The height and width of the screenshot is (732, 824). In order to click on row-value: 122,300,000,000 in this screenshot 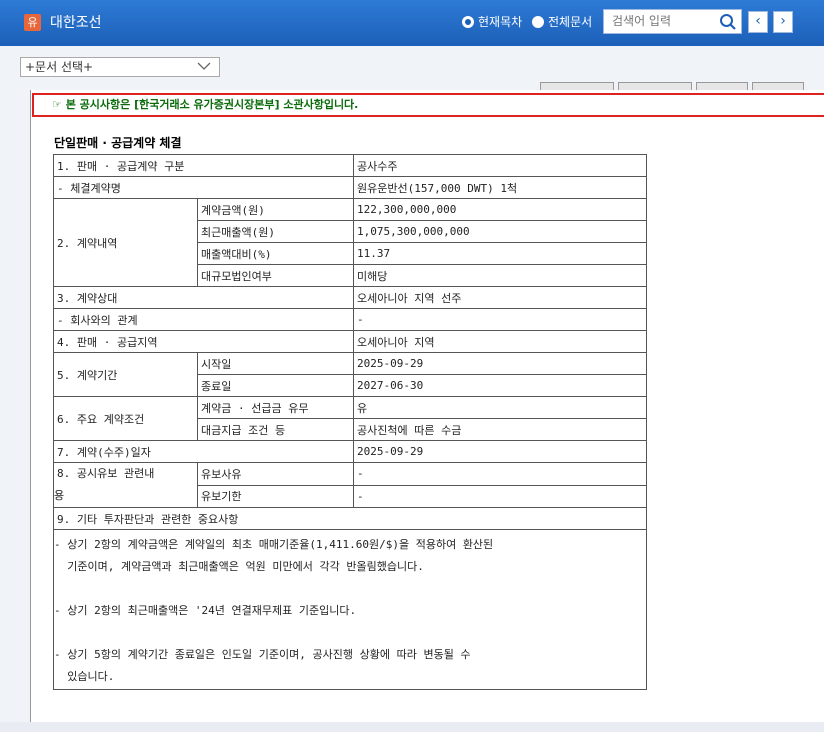, I will do `click(500, 209)`.